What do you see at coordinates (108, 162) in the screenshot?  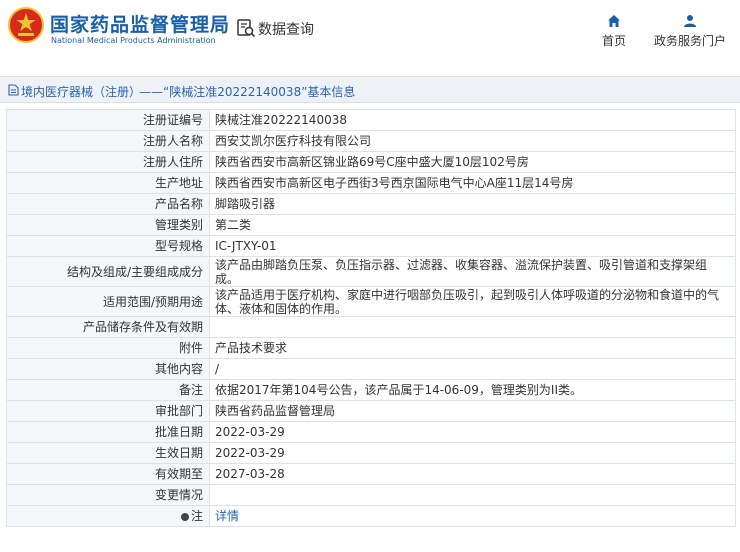 I see `field-label: 注册人住所` at bounding box center [108, 162].